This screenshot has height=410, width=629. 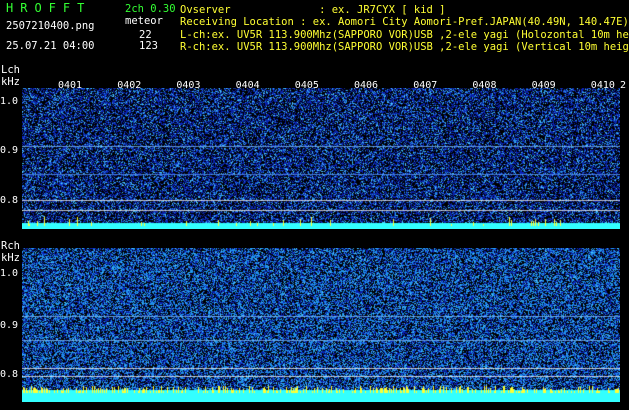 What do you see at coordinates (9, 374) in the screenshot?
I see `rch-ytick-0.8: 0.8` at bounding box center [9, 374].